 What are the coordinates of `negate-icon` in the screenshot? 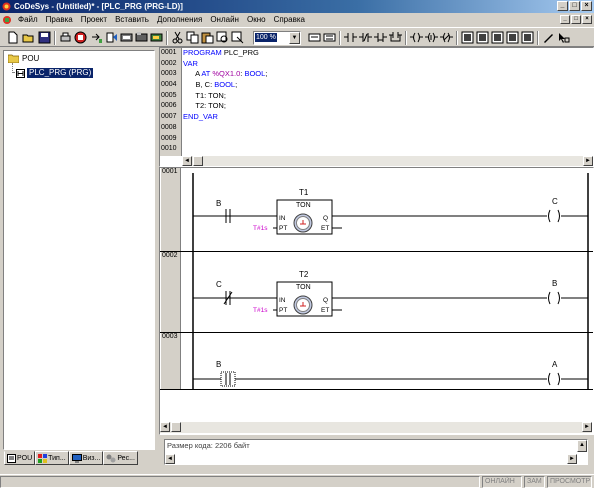 It's located at (527, 37).